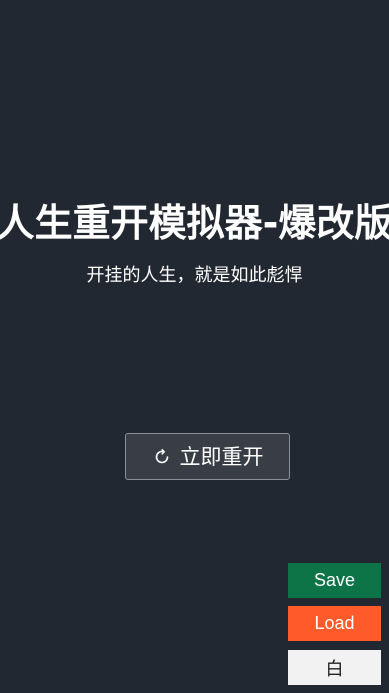 Image resolution: width=389 pixels, height=693 pixels. Describe the element at coordinates (194, 275) in the screenshot. I see `page-subtitle: 开挂的人生，就是如此彪悍` at that location.